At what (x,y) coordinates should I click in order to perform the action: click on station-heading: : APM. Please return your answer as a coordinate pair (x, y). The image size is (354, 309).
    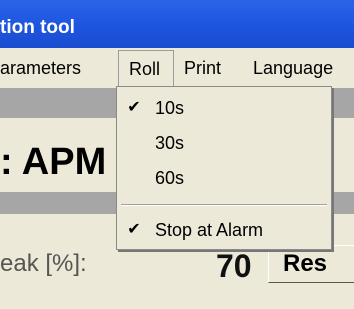
    Looking at the image, I should click on (53, 162).